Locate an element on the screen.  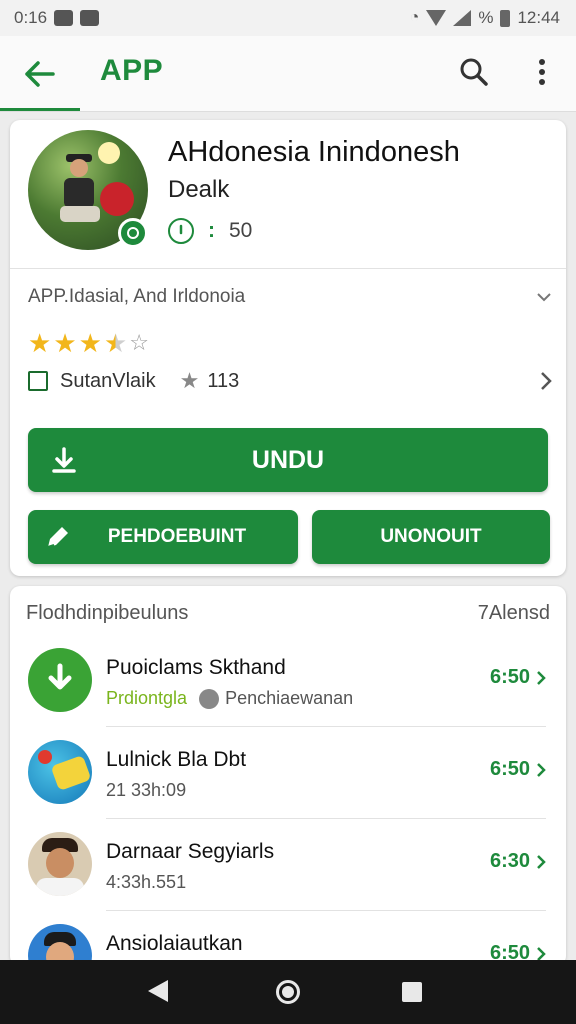
item-sub-text: 21 33h:09 is located at coordinates (146, 790).